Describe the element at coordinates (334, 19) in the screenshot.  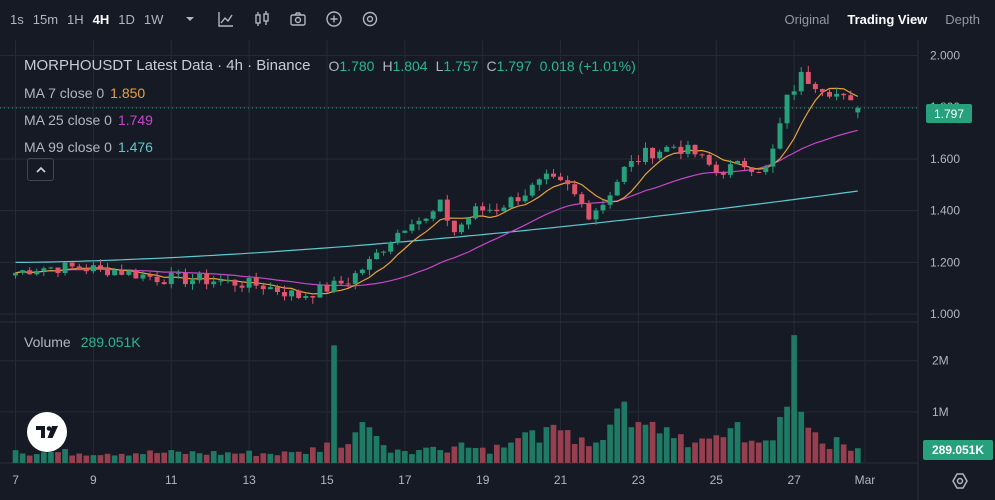
I see `plus-circle-icon` at that location.